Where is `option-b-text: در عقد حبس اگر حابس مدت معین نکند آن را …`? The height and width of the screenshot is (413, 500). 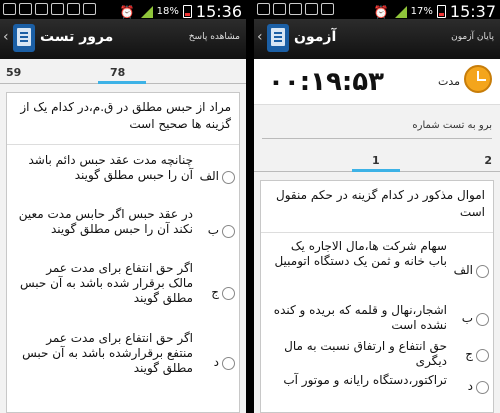
option-b-text: در عقد حبس اگر حابس مدت معین نکند آن را … is located at coordinates (105, 221).